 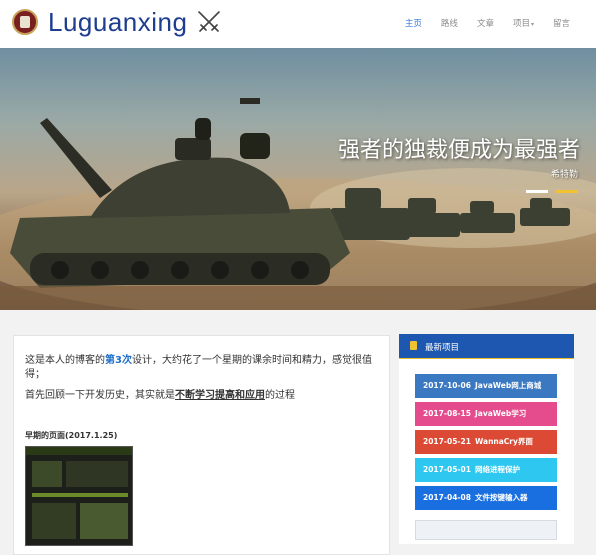 What do you see at coordinates (65, 360) in the screenshot?
I see `intro-text: 这是本人的博客的` at bounding box center [65, 360].